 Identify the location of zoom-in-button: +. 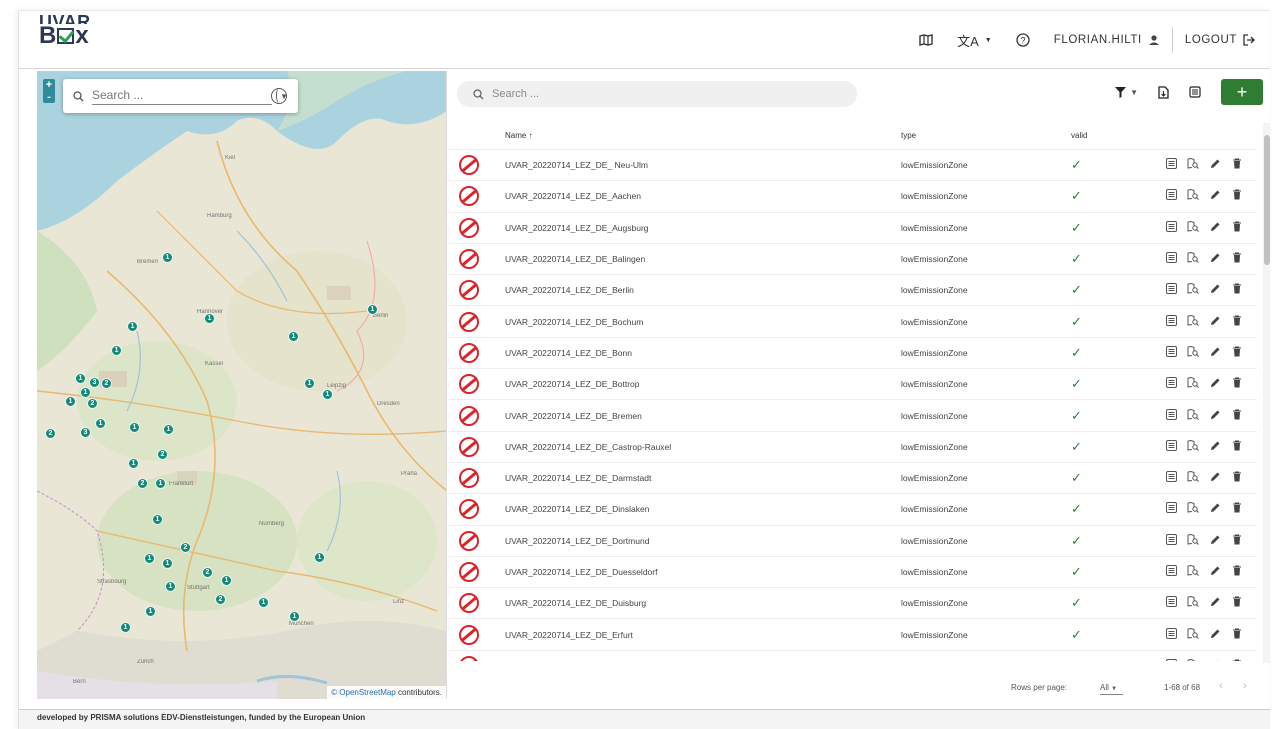
(49, 85).